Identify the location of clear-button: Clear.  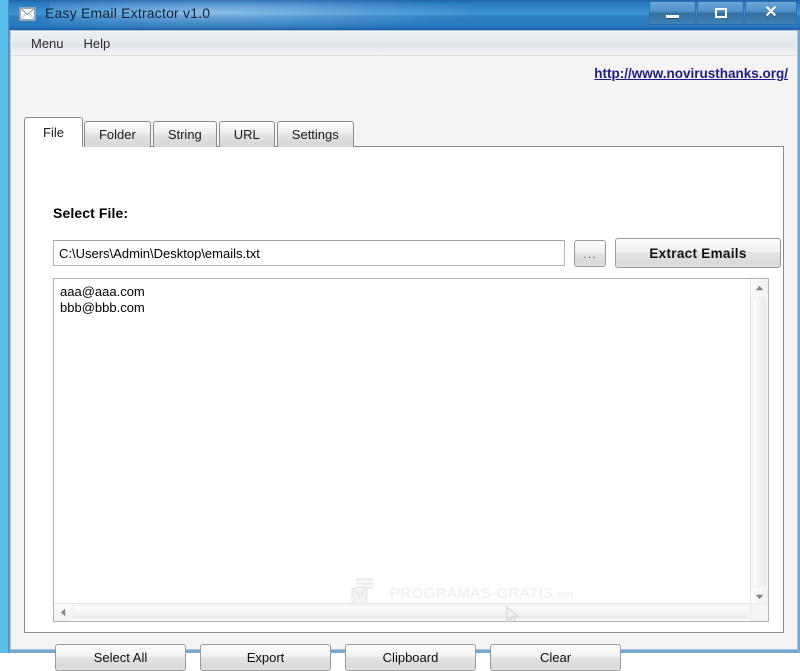
(555, 657).